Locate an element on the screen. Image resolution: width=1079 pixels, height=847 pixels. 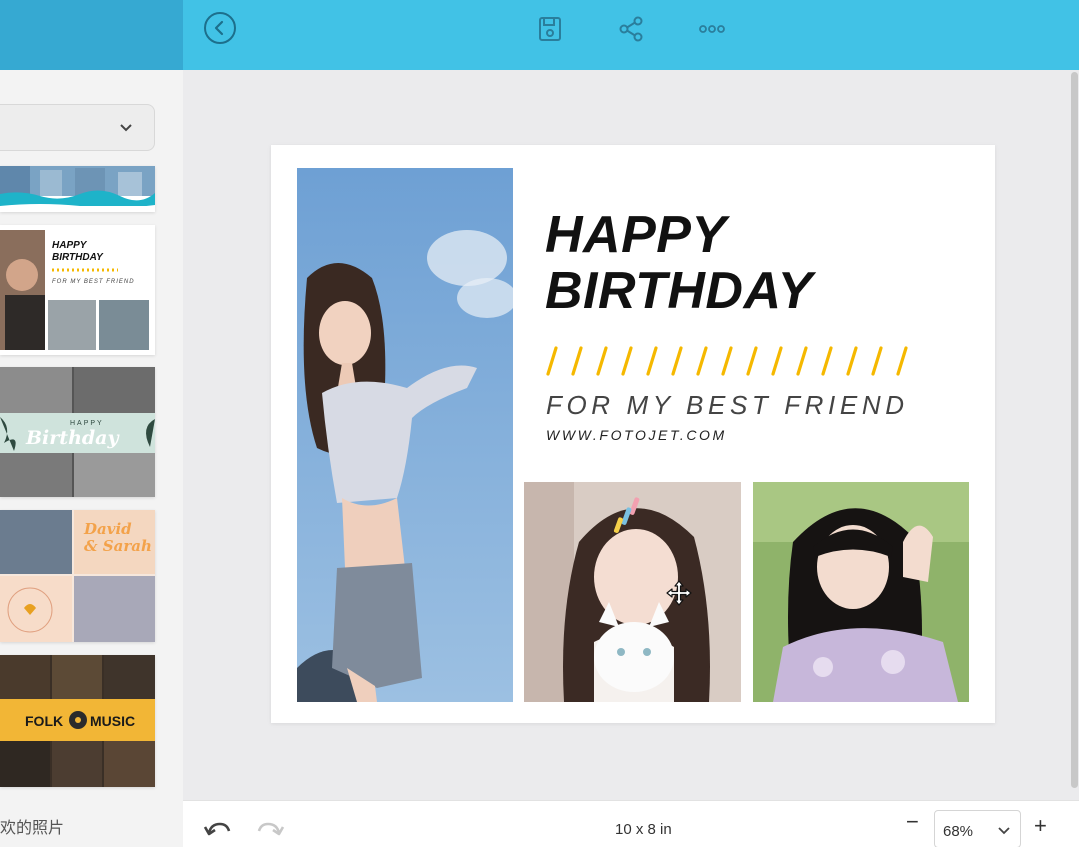
share-icon is located at coordinates (631, 29).